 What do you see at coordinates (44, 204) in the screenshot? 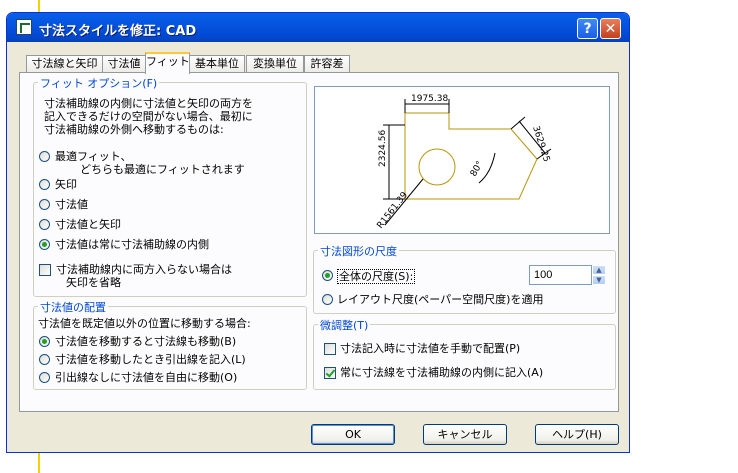
I see `radio-text` at bounding box center [44, 204].